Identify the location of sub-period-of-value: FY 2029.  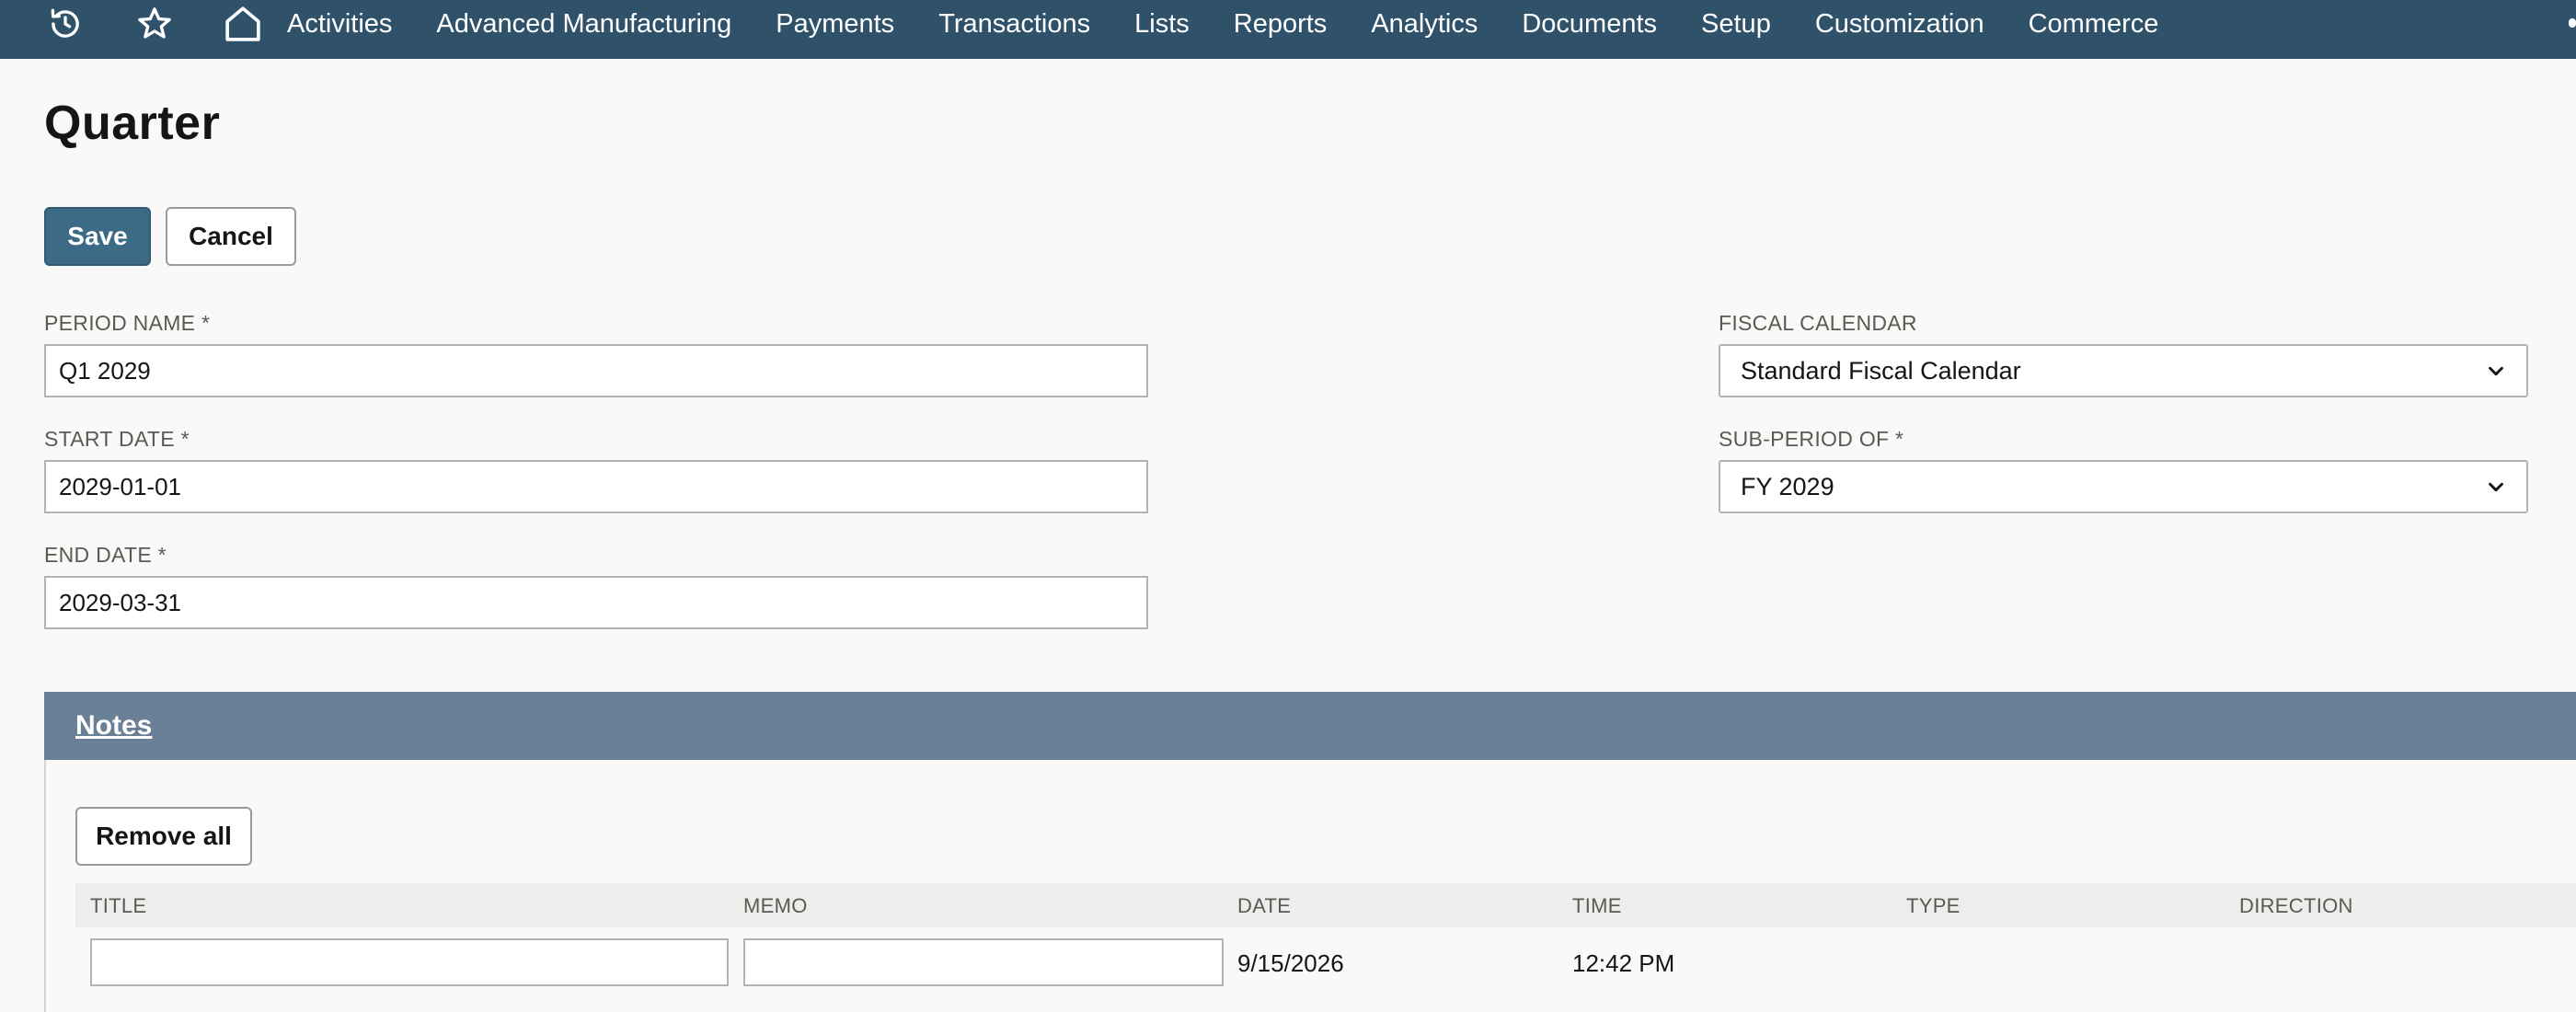
(1787, 486).